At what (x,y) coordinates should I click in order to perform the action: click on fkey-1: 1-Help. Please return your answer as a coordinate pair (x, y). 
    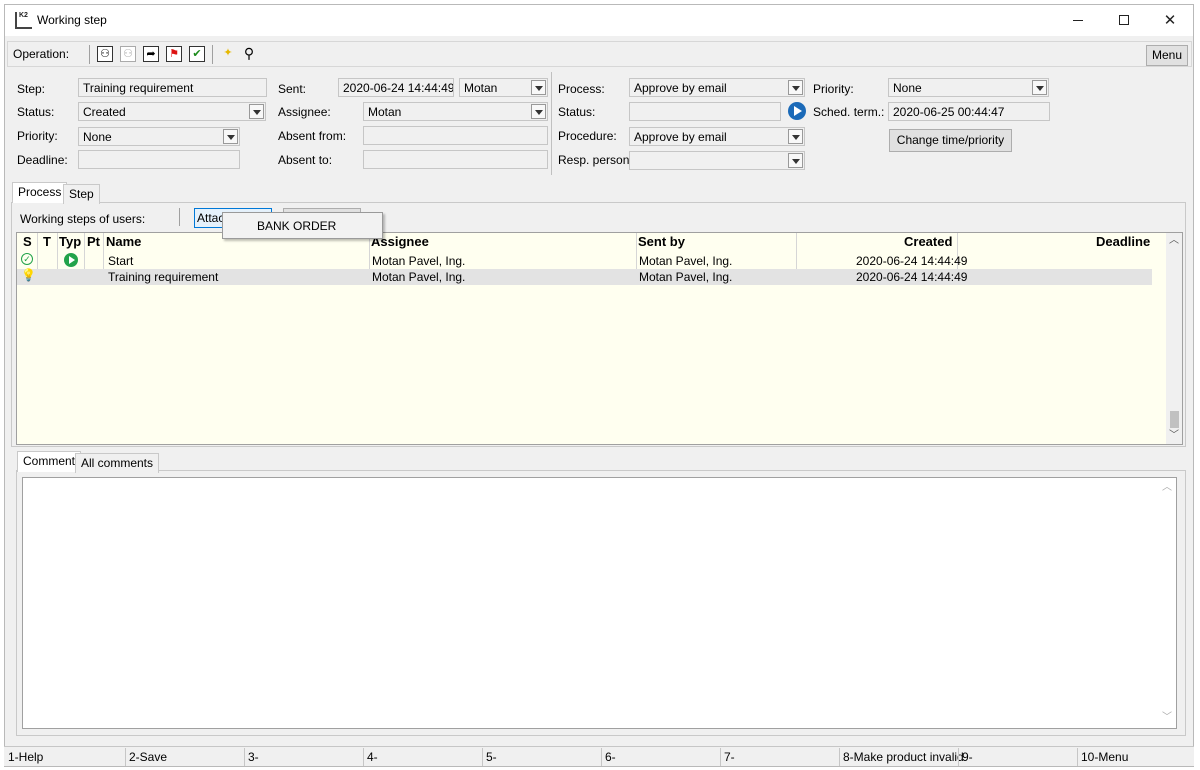
    Looking at the image, I should click on (25, 757).